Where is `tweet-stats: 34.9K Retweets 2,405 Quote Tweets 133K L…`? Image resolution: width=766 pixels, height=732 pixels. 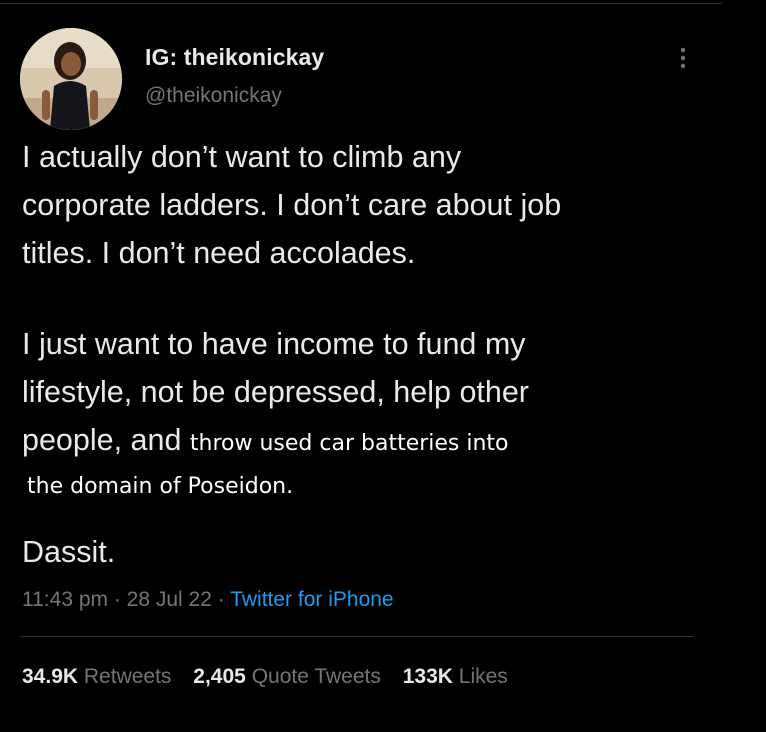
tweet-stats: 34.9K Retweets 2,405 Quote Tweets 133K L… is located at coordinates (273, 677).